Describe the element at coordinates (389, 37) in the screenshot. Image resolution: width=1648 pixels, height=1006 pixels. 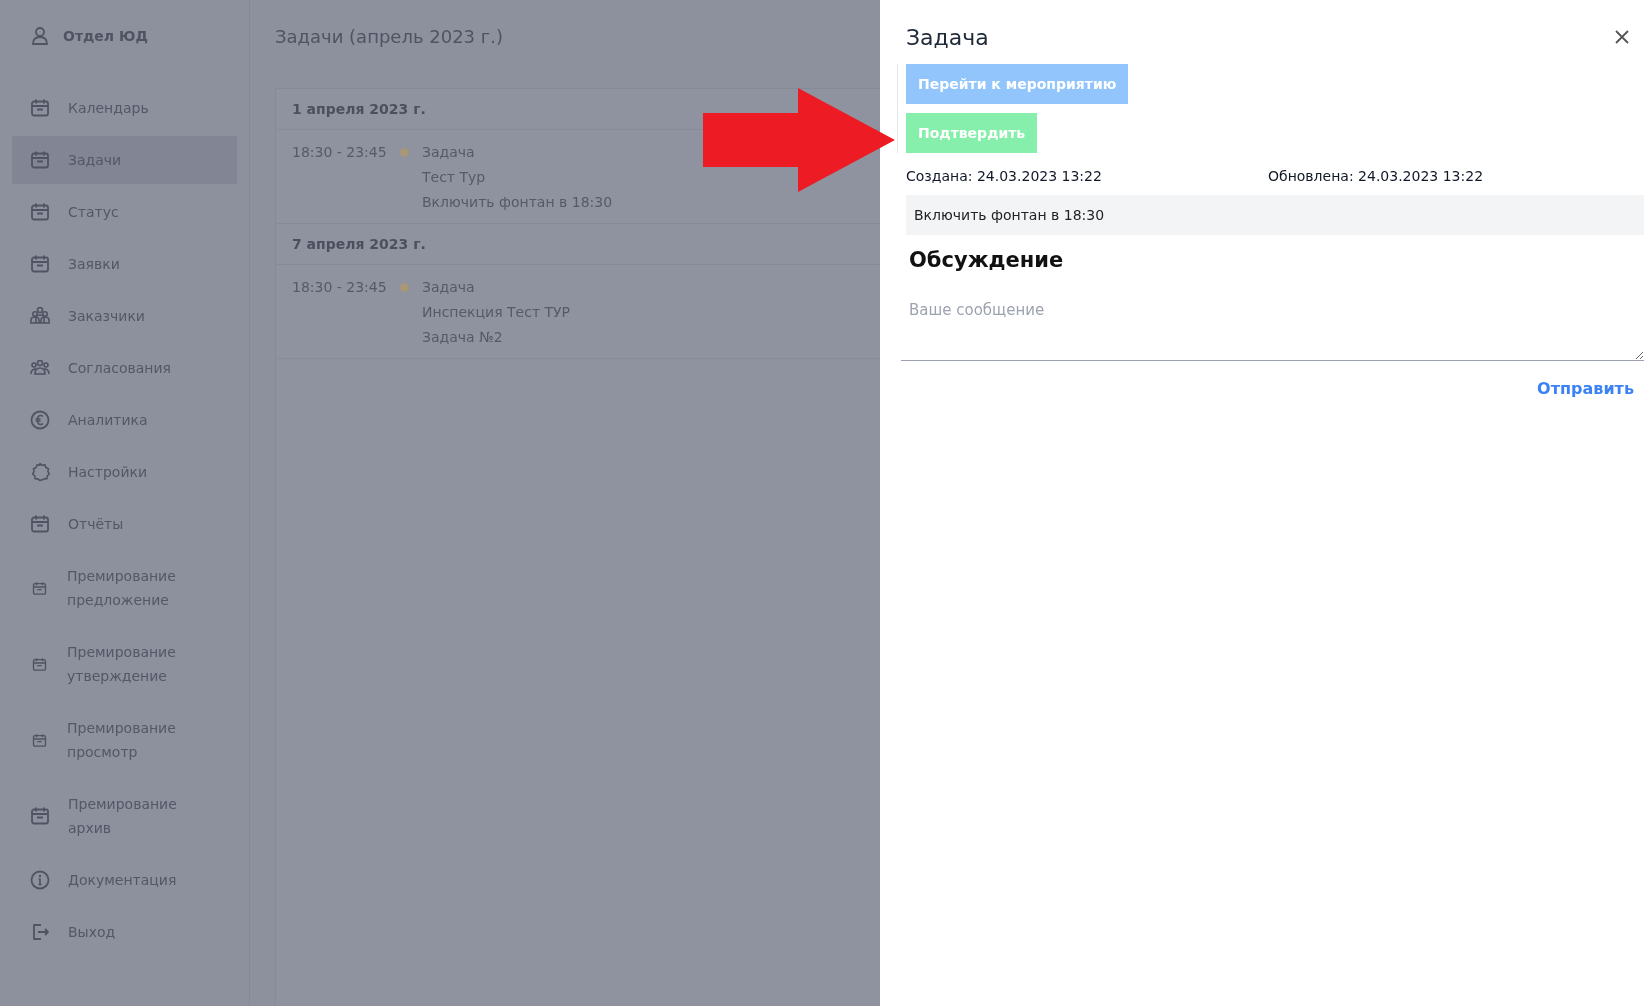
I see `page-title: Задачи (апрель 2023 г.)` at that location.